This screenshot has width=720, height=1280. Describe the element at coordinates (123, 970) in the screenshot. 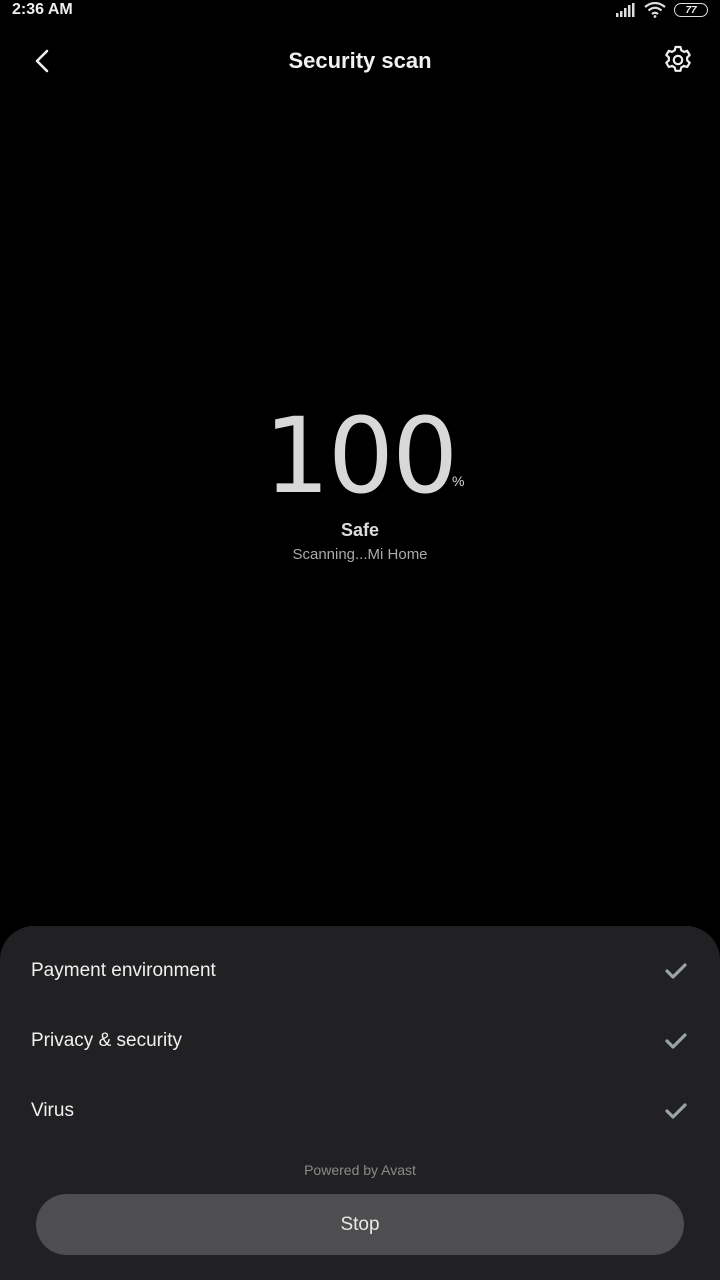

I see `check-item-label: Payment environment` at that location.